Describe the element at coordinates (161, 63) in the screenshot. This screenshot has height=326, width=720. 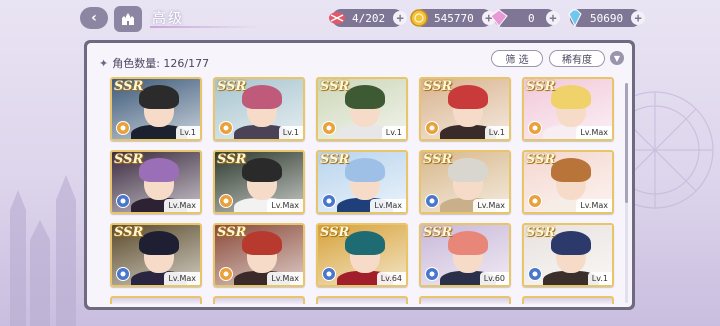
I see `character-count-text: 角色数量: 126/177` at that location.